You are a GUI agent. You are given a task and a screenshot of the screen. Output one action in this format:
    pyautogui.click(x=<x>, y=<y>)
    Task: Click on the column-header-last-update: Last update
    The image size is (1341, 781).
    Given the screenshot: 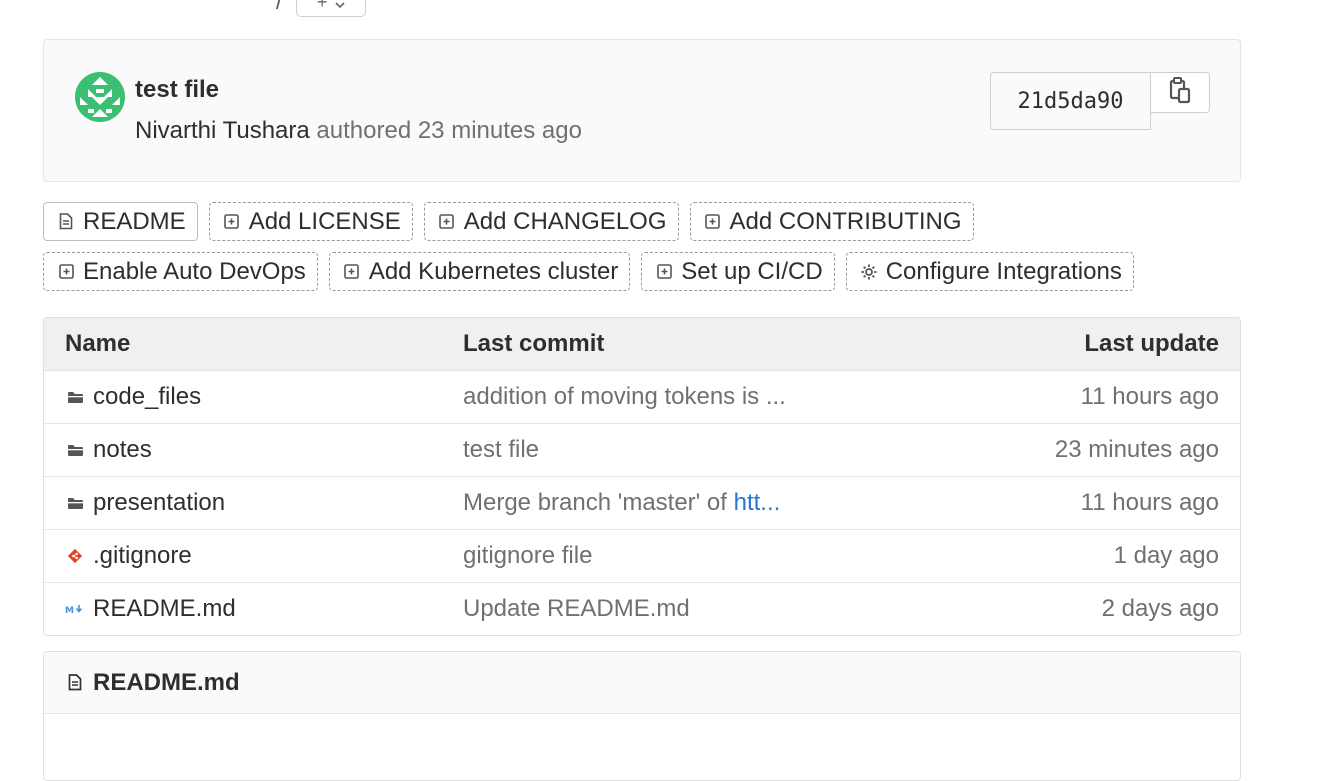 What is the action you would take?
    pyautogui.click(x=1151, y=343)
    